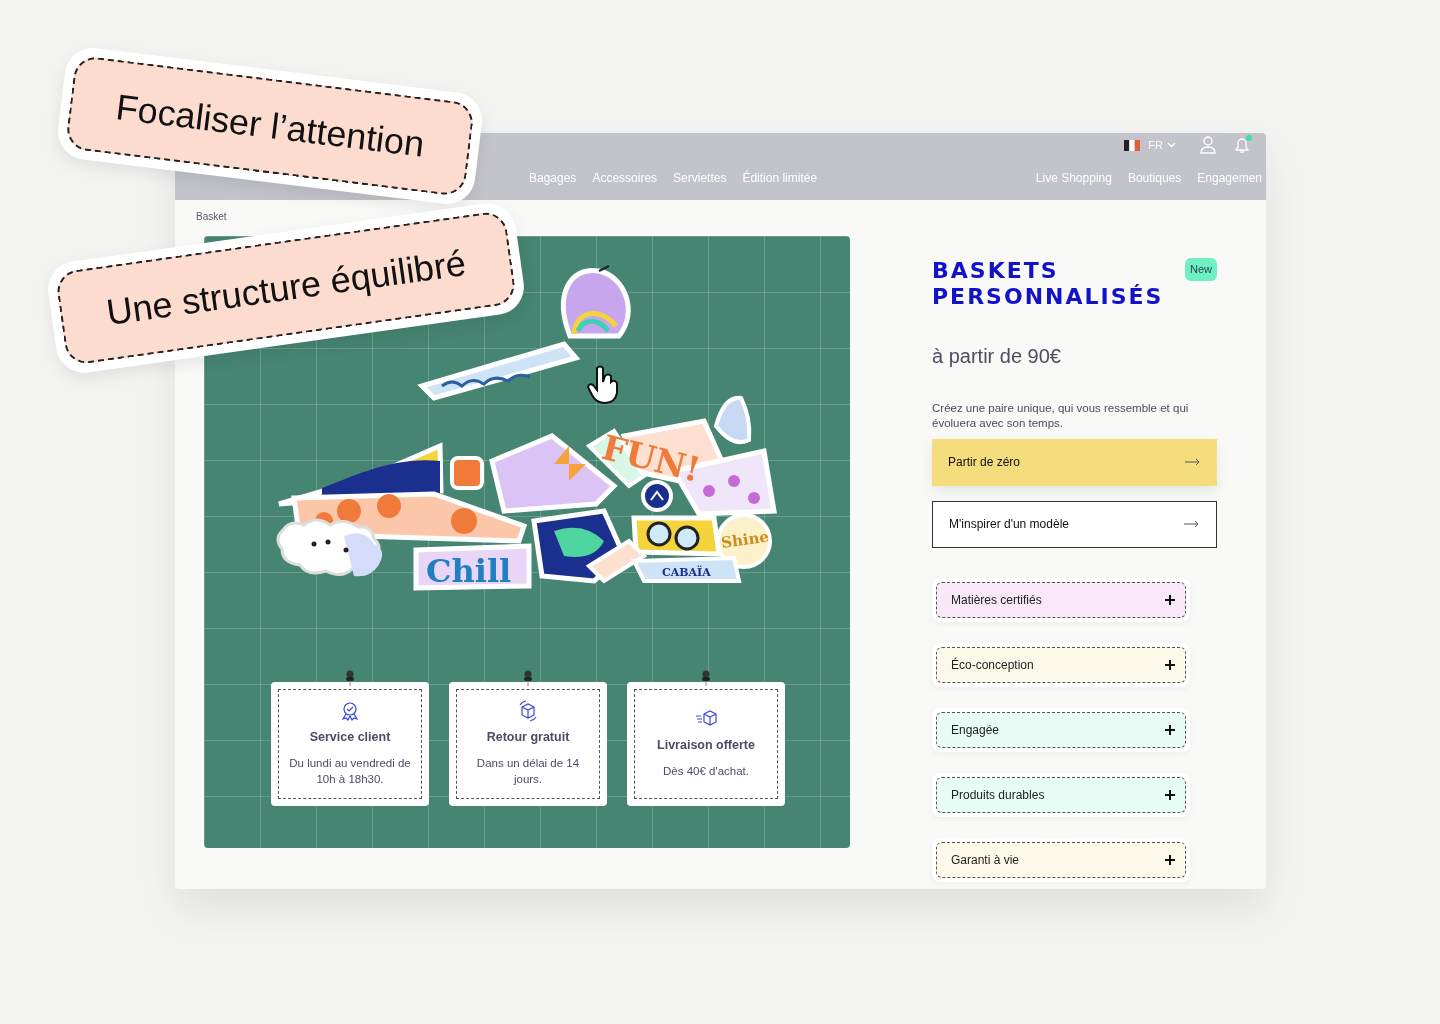 The image size is (1440, 1024). I want to click on accordion-item: Éco-conception, so click(1061, 664).